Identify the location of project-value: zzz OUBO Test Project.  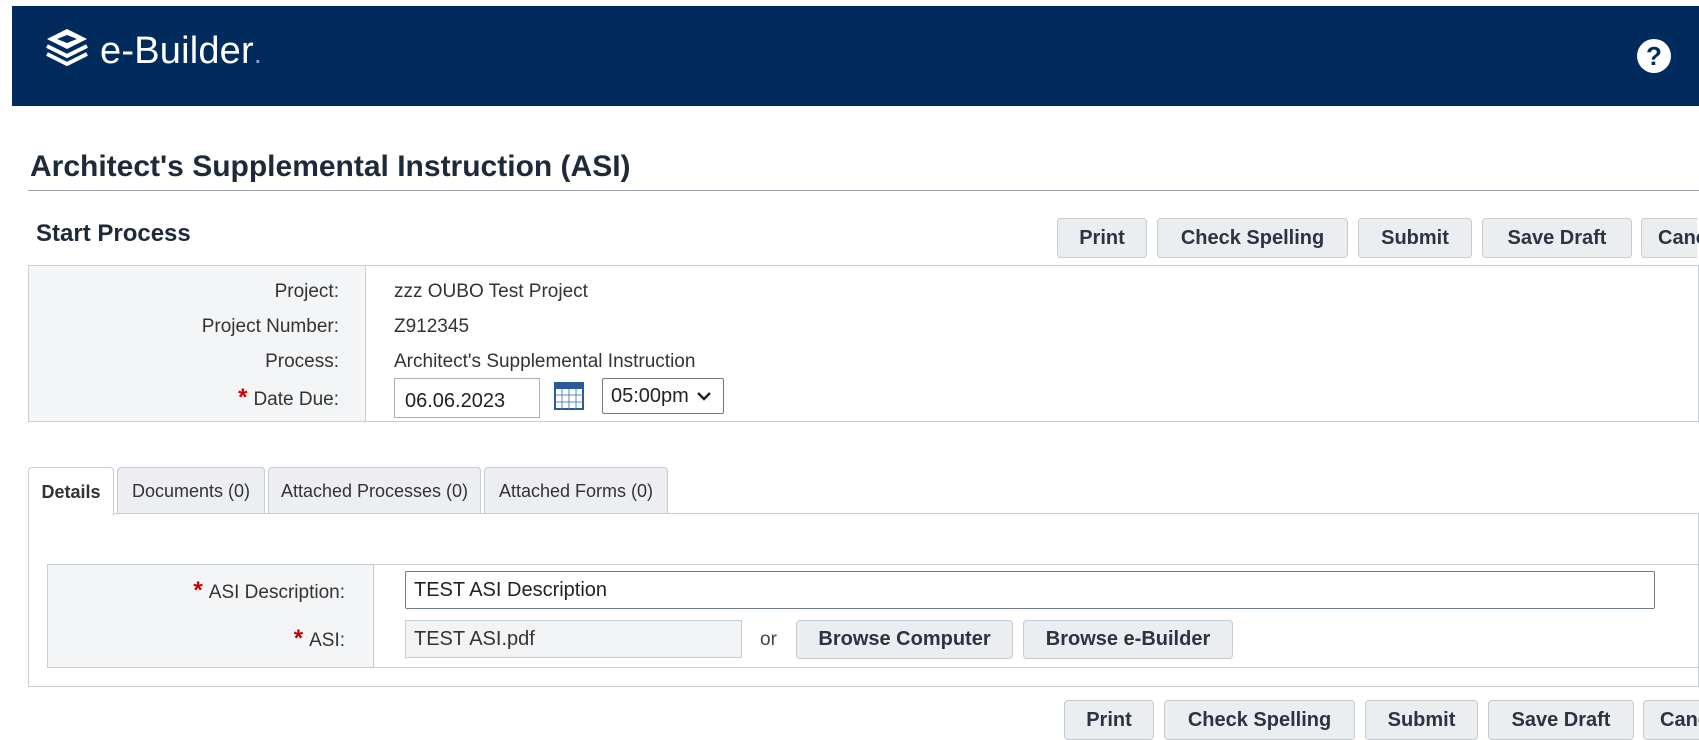
(491, 291).